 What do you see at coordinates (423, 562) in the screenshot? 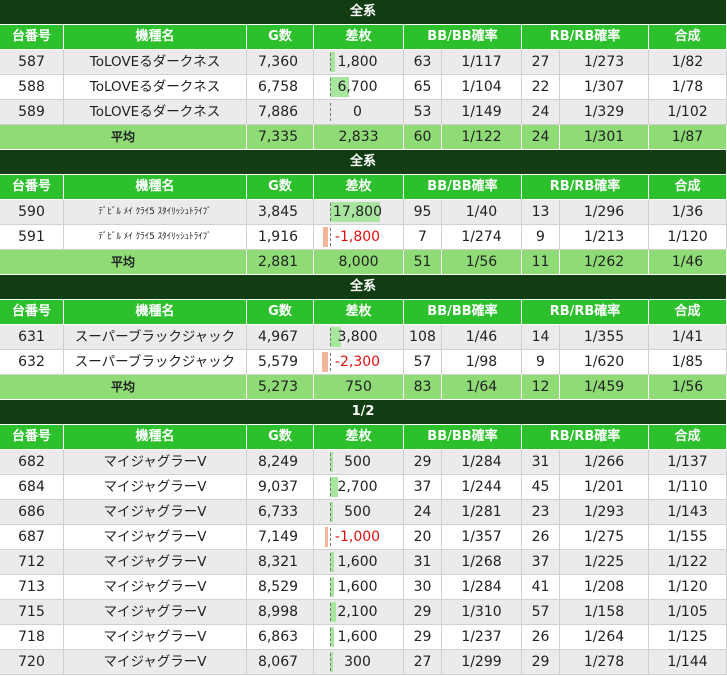
I see `bb-count: 31` at bounding box center [423, 562].